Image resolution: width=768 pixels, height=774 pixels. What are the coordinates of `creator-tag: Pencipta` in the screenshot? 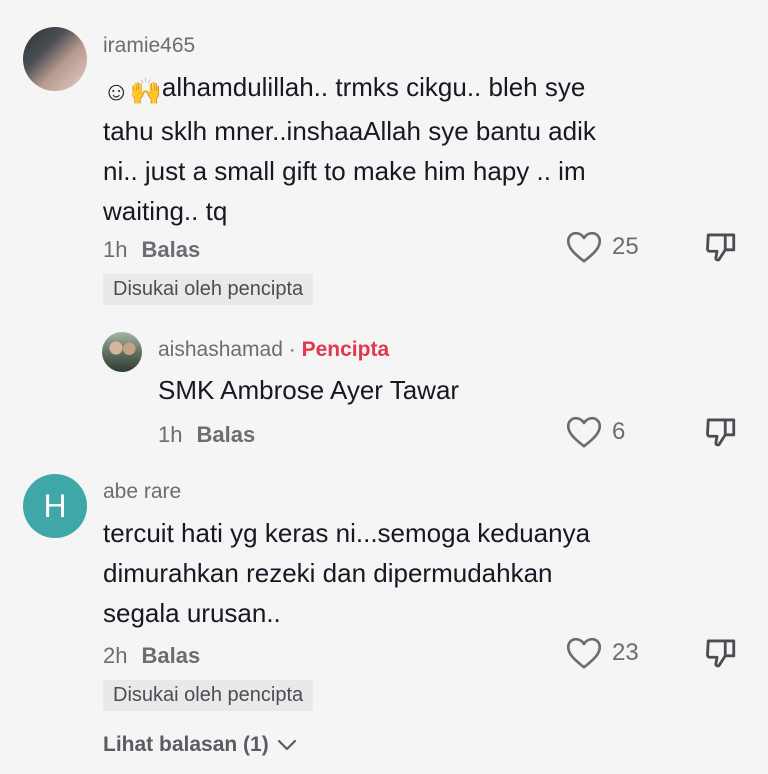 It's located at (345, 349).